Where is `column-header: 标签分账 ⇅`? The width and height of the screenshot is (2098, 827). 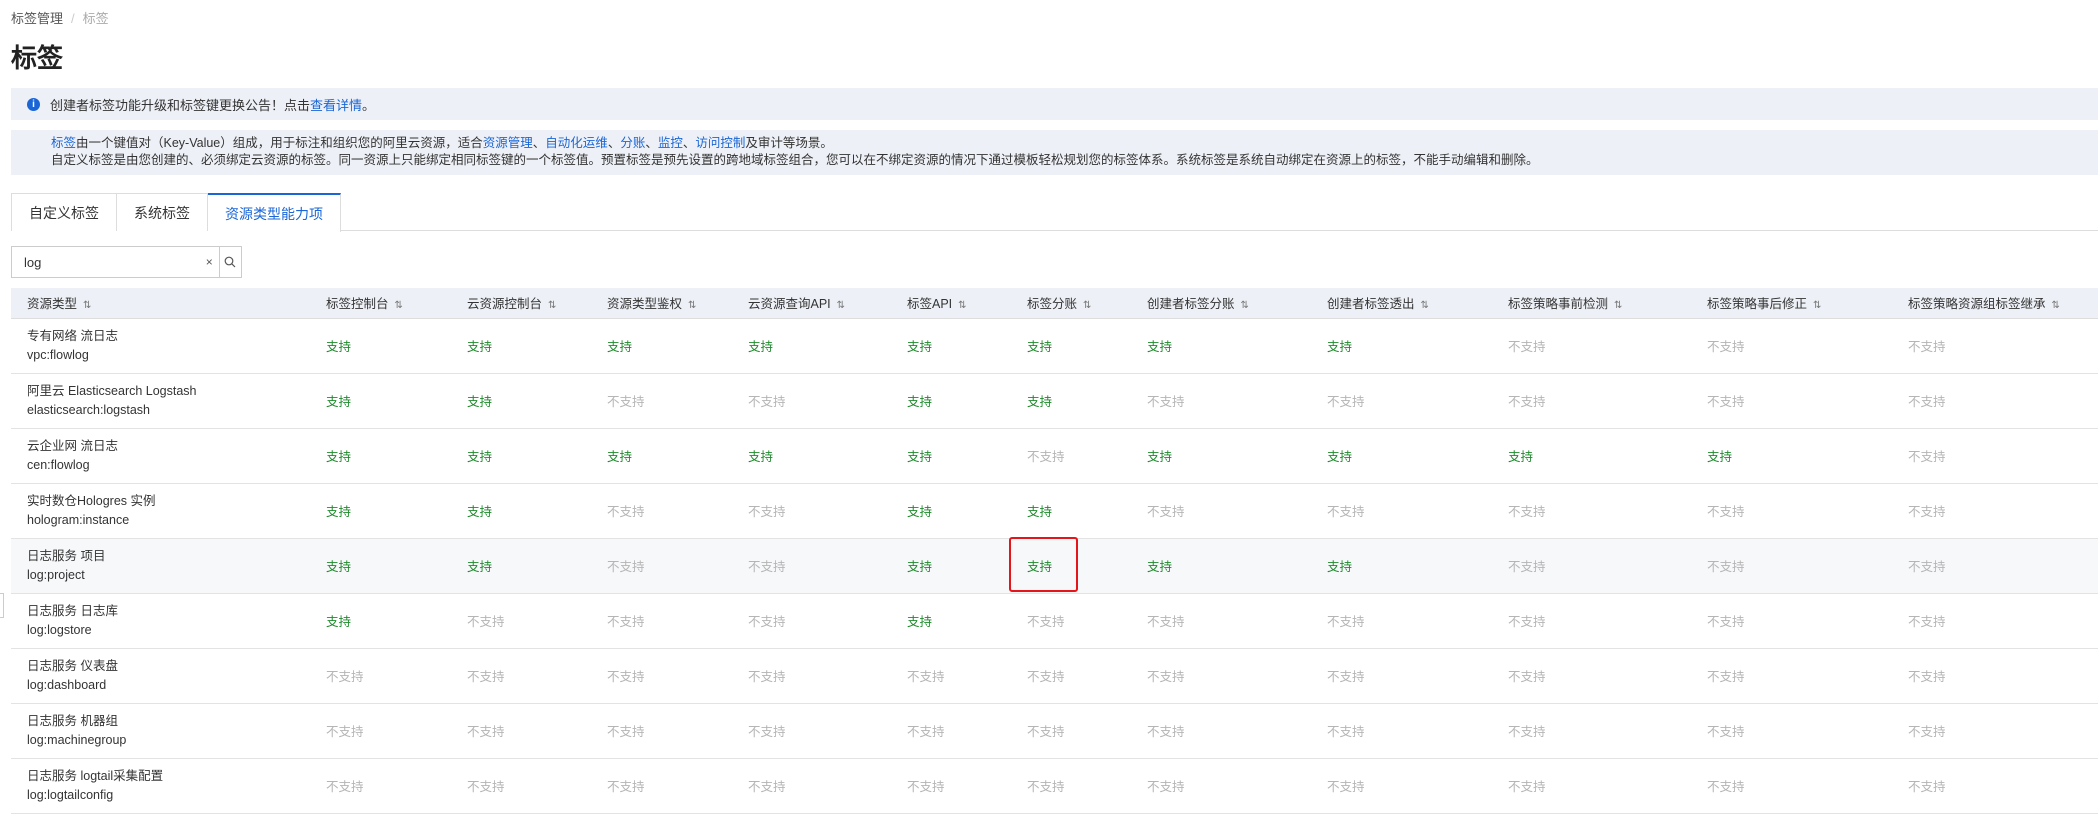
column-header: 标签分账 ⇅ is located at coordinates (1071, 303).